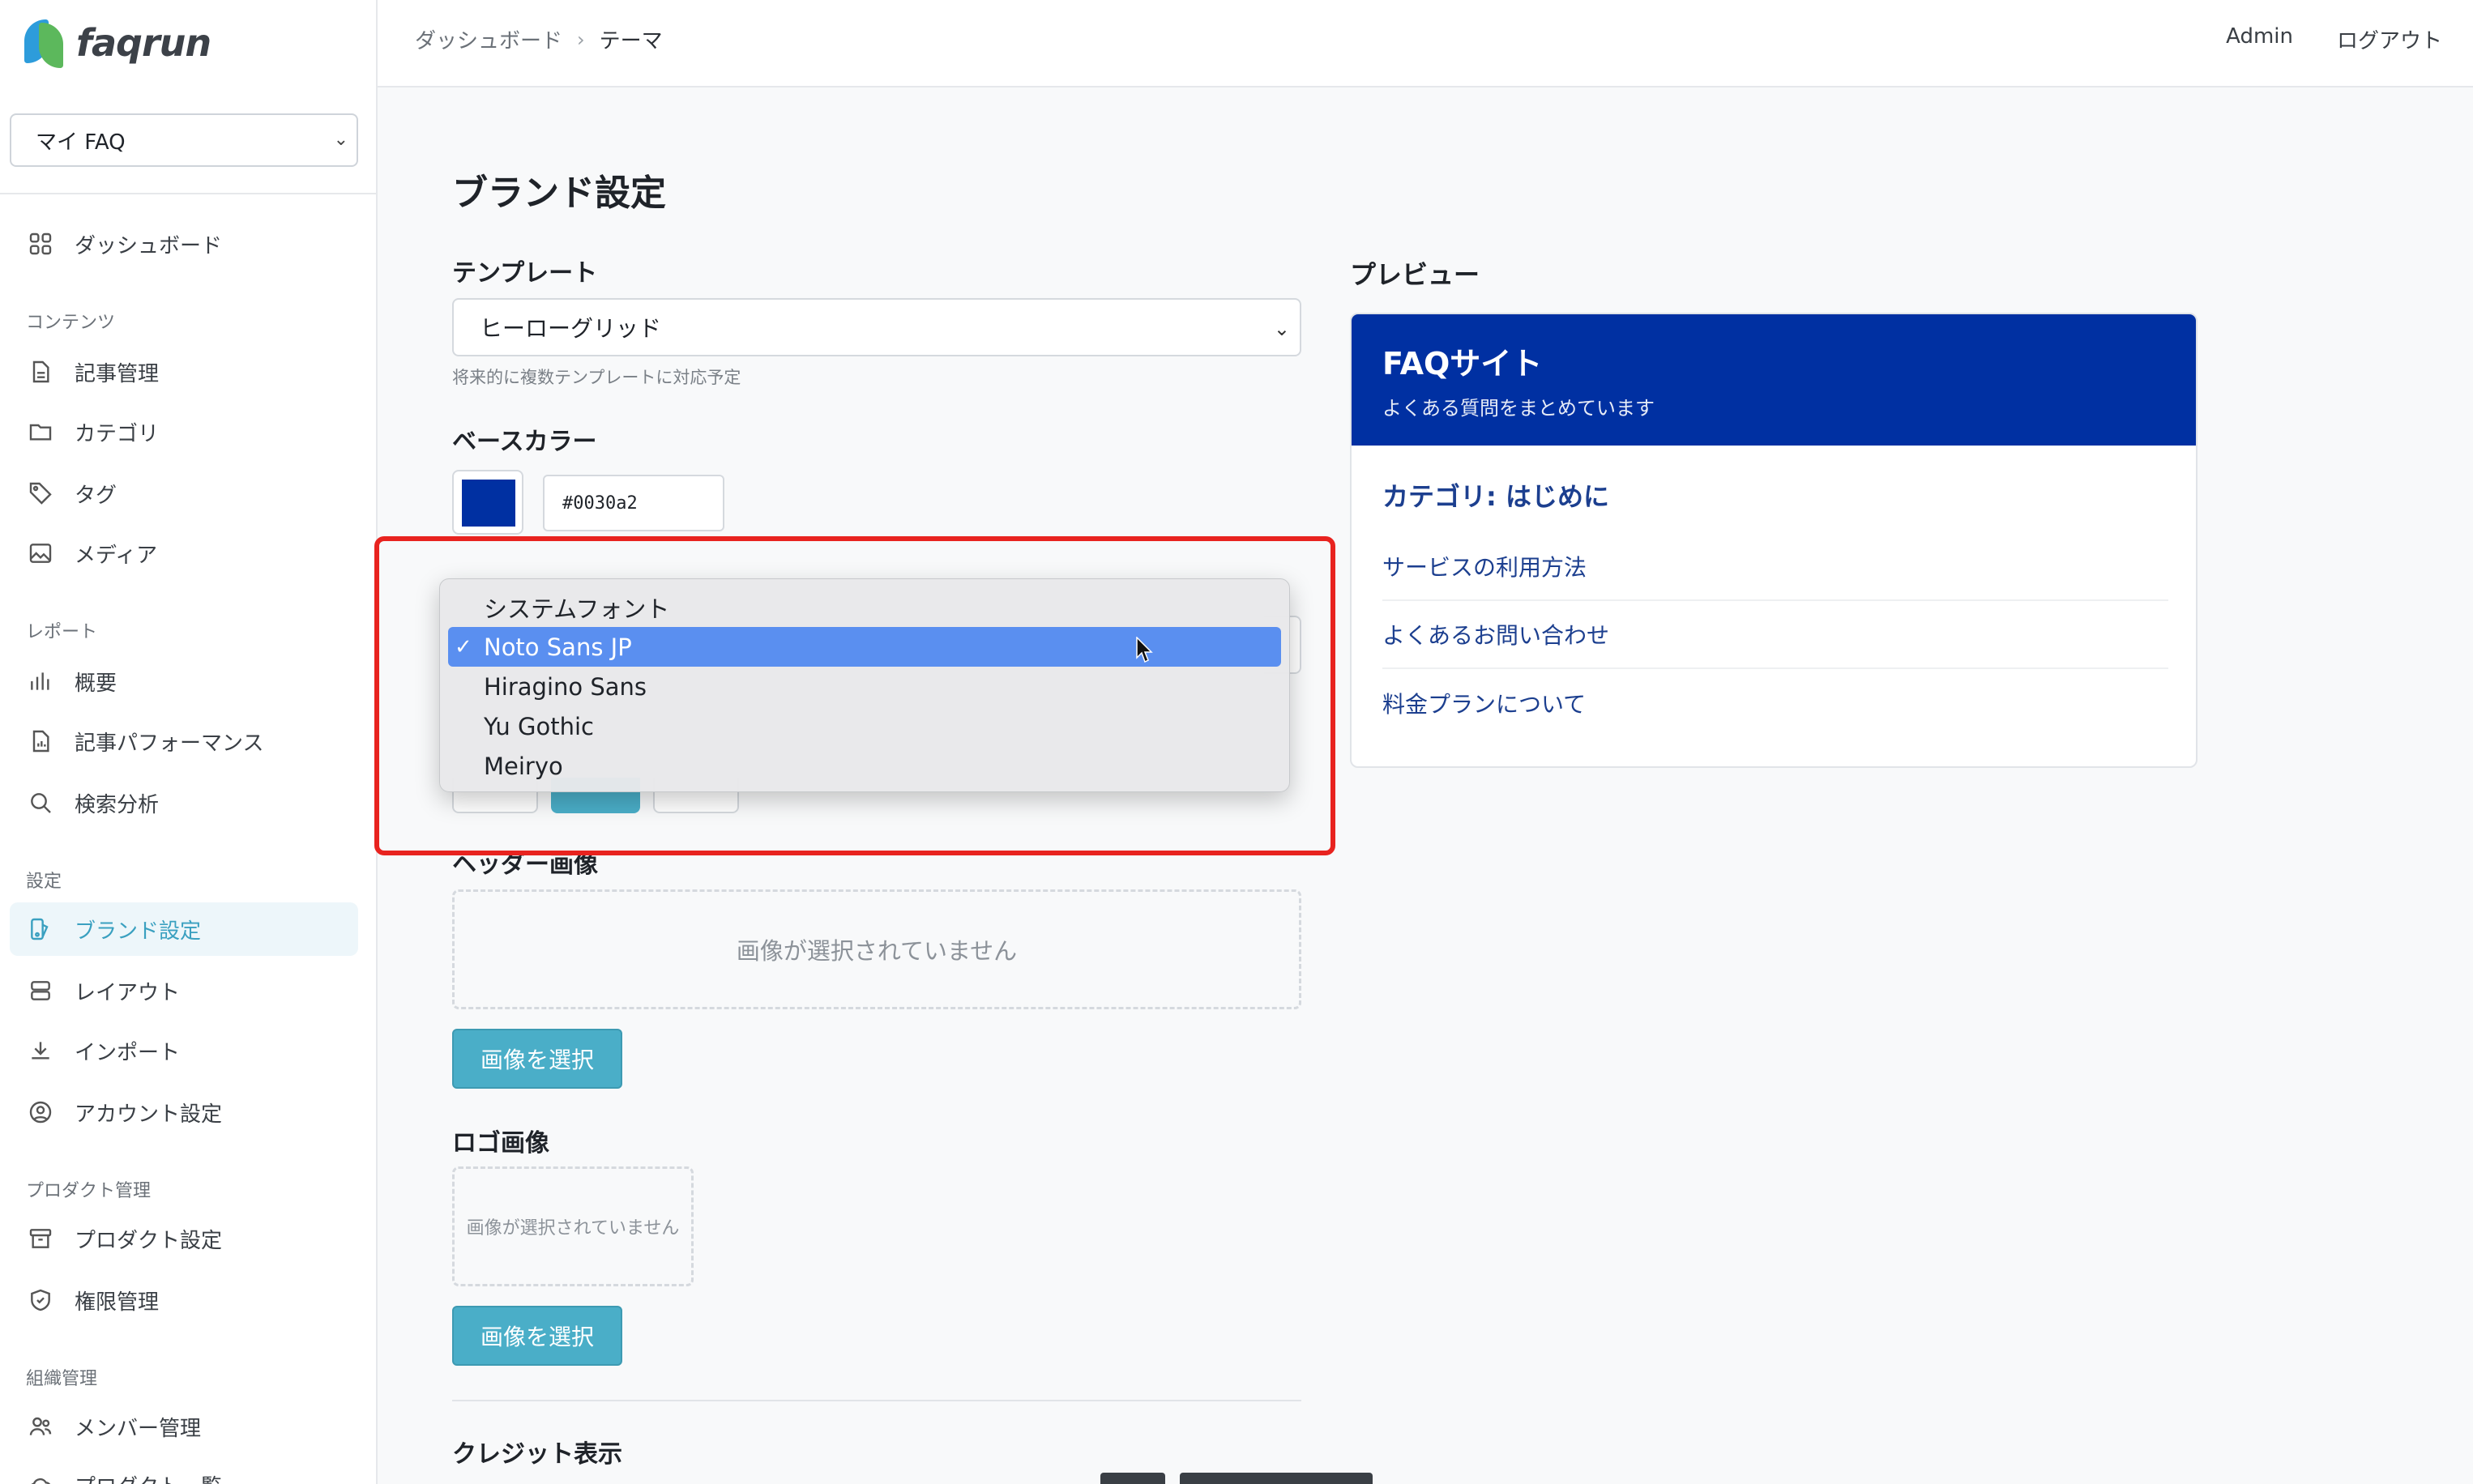 This screenshot has width=2473, height=1484. I want to click on sidebar-item-label: メディア, so click(116, 555).